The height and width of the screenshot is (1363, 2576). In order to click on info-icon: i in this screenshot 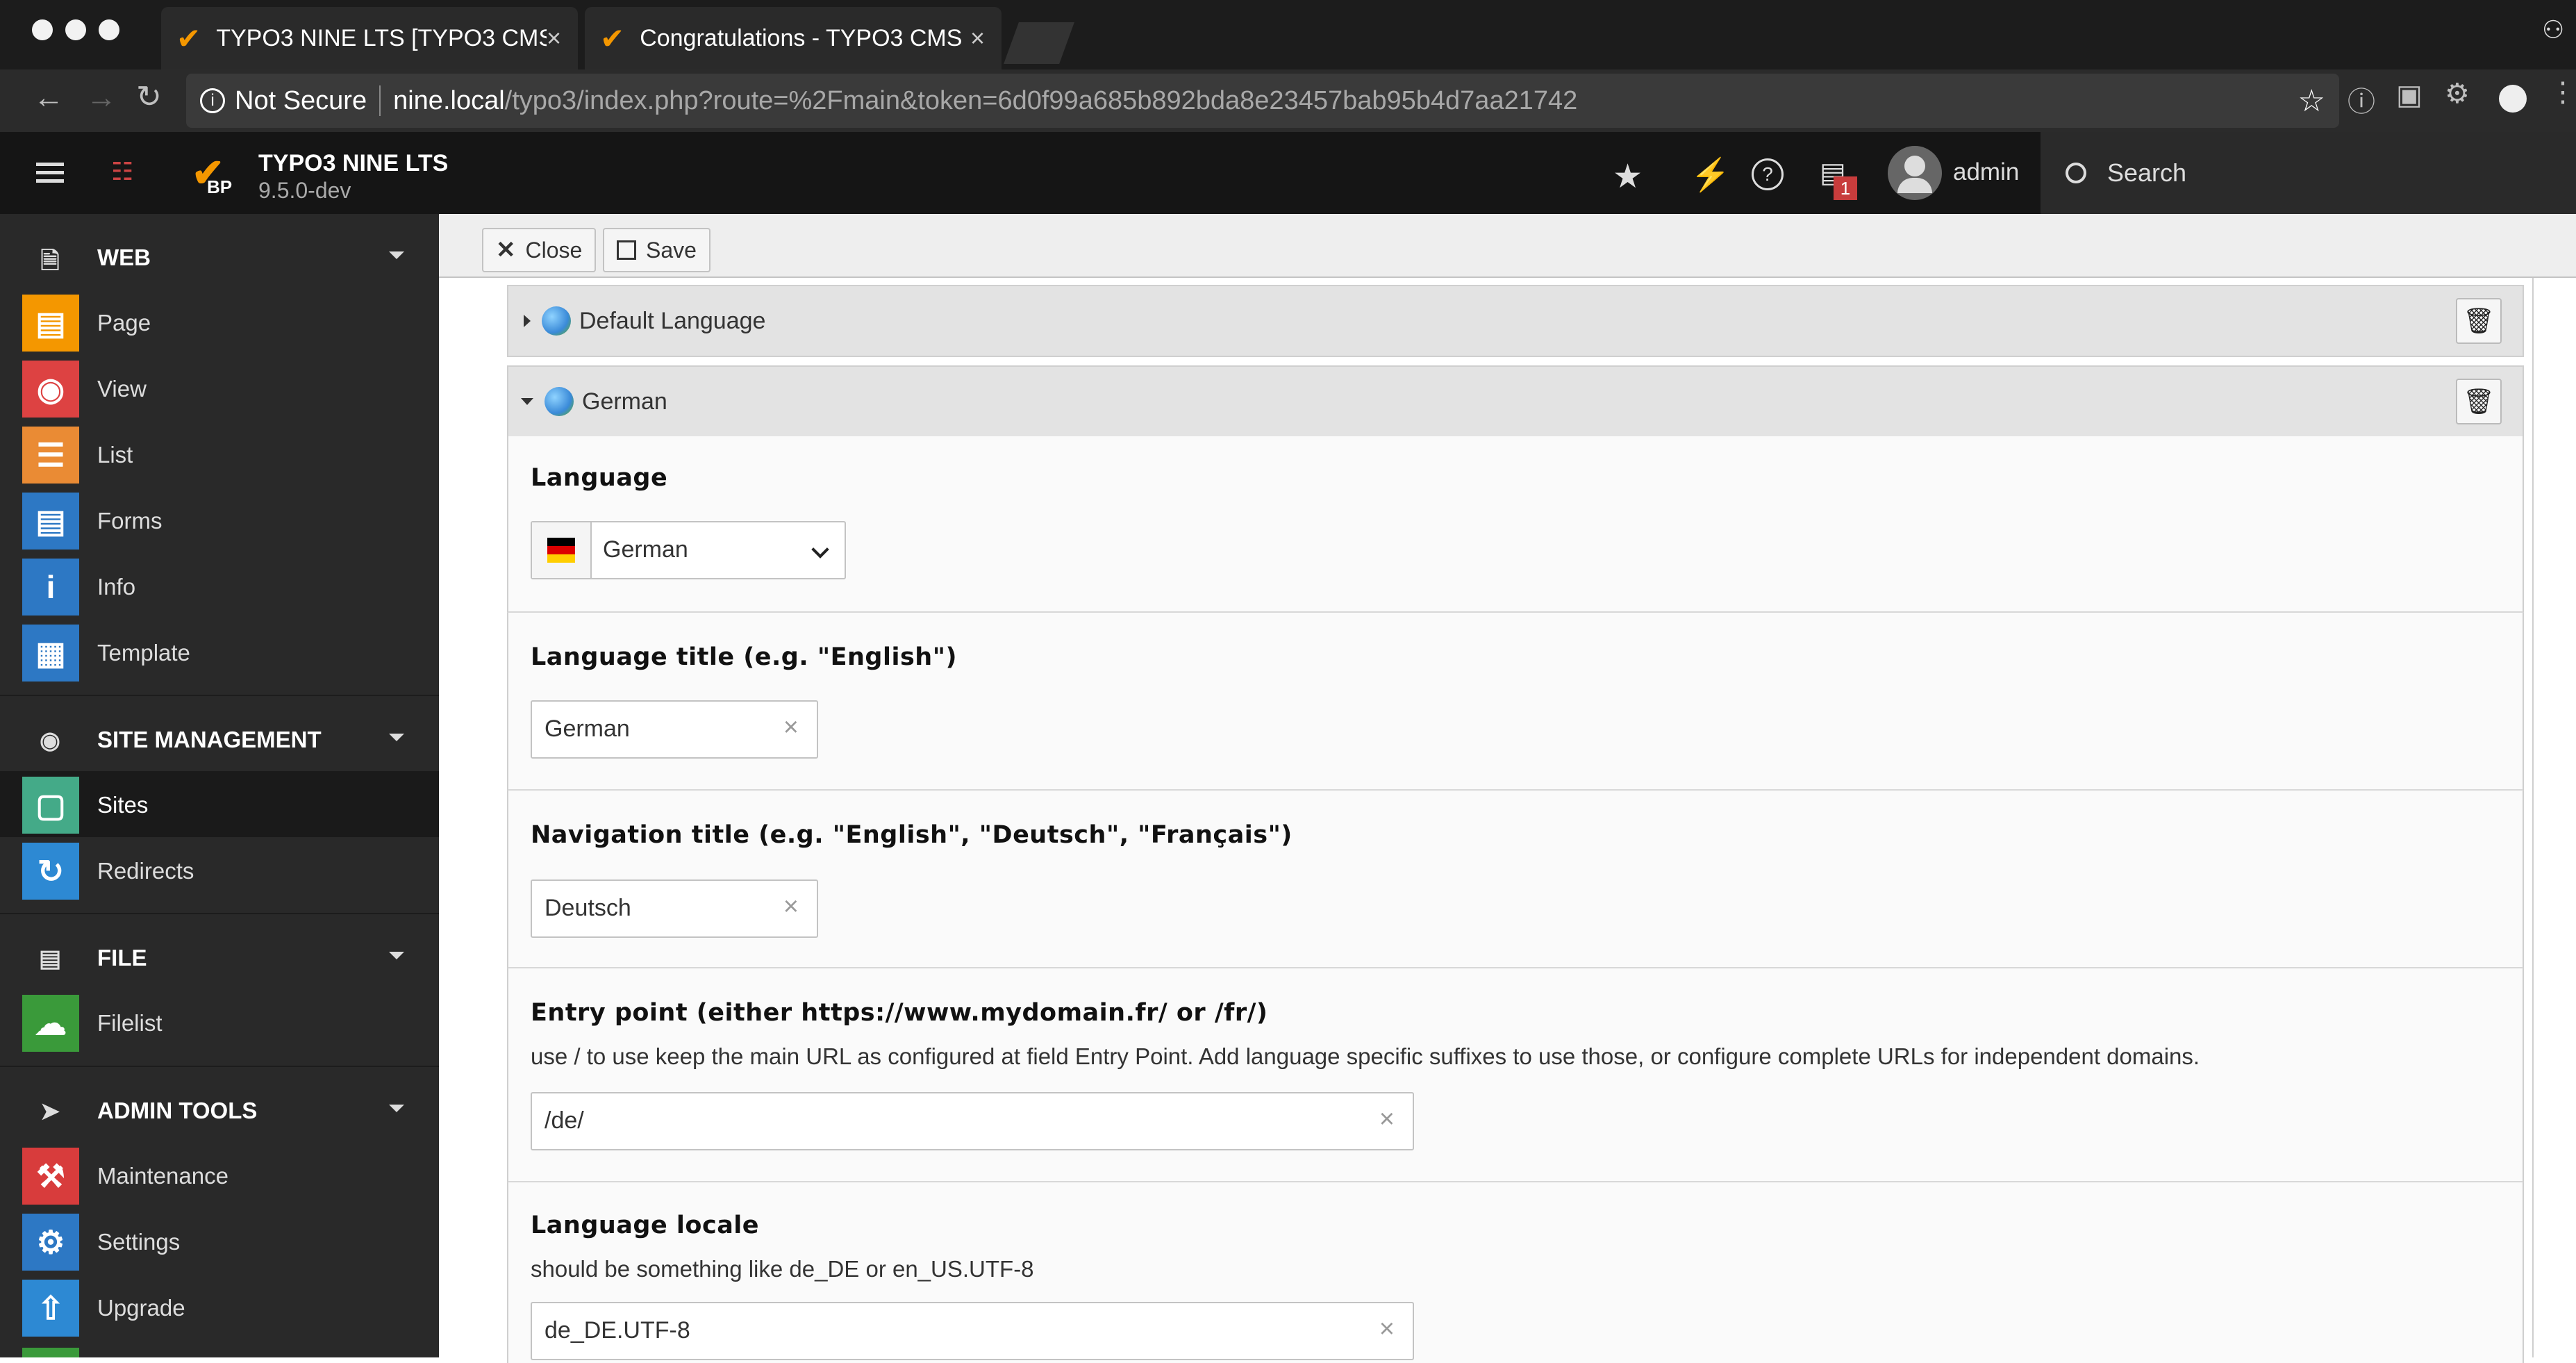, I will do `click(50, 588)`.